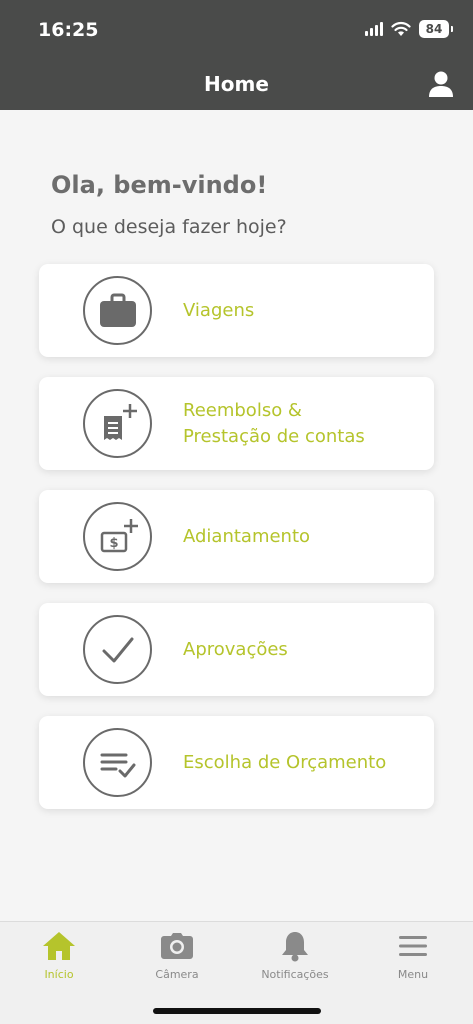  What do you see at coordinates (68, 30) in the screenshot?
I see `status-time: 16:25` at bounding box center [68, 30].